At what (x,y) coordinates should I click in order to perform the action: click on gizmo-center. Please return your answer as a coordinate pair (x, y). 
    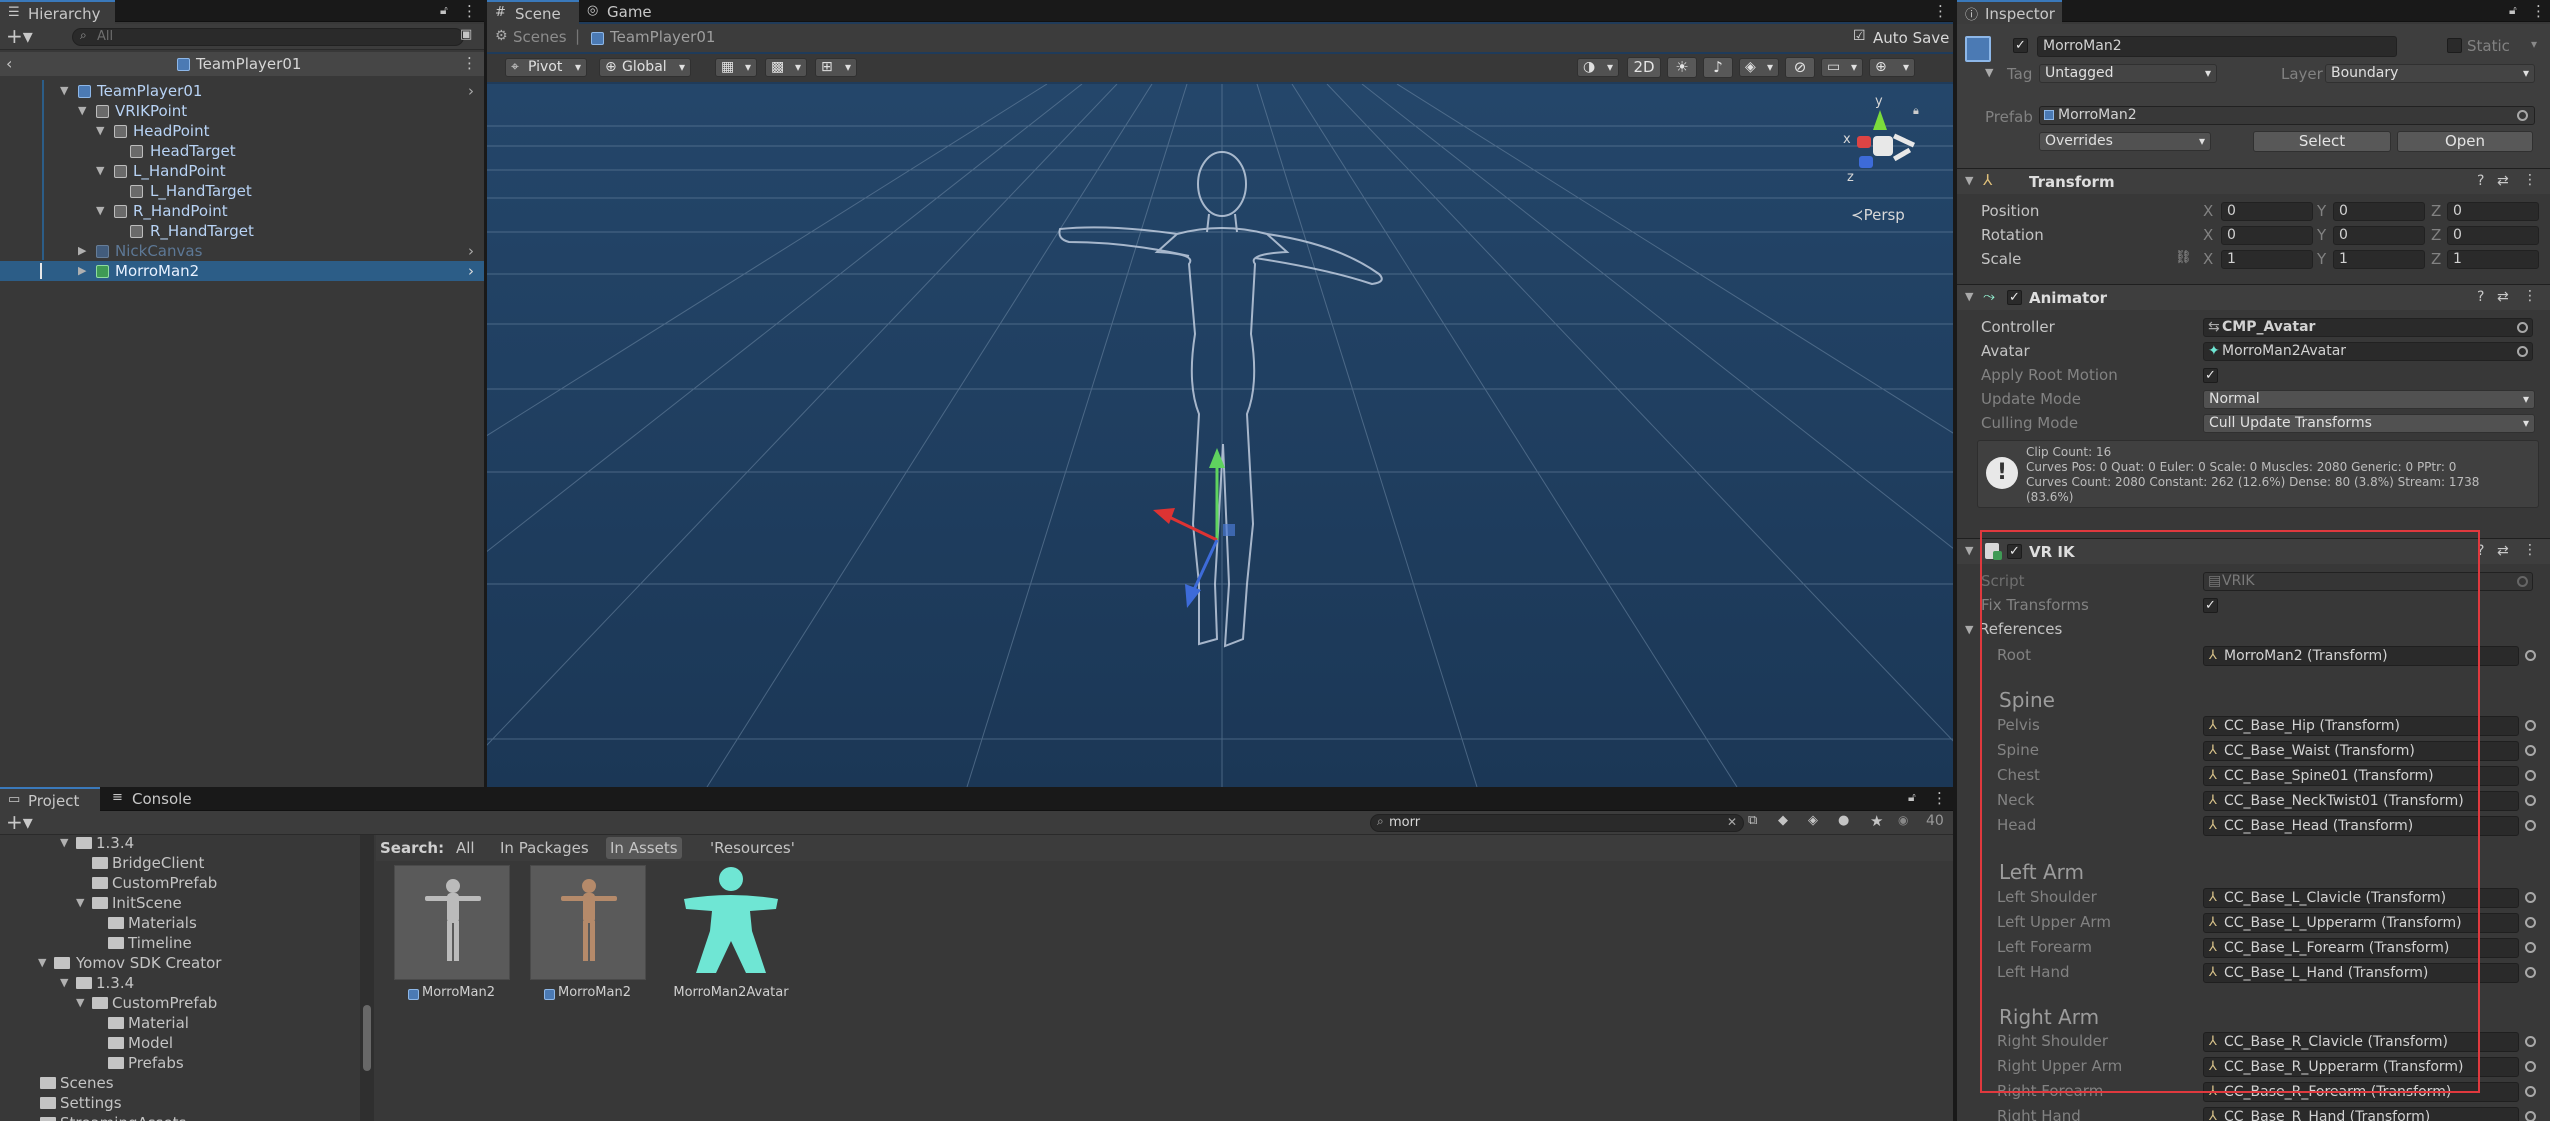
    Looking at the image, I should click on (1883, 146).